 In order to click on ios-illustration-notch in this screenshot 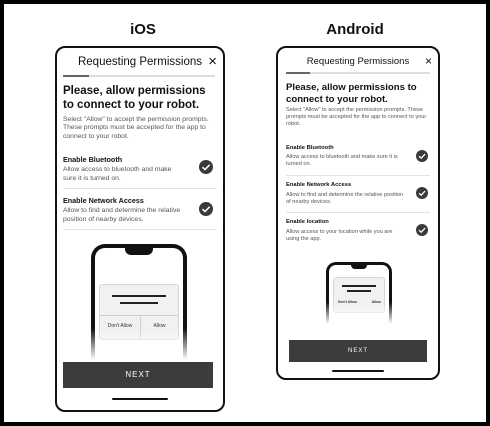, I will do `click(139, 251)`.